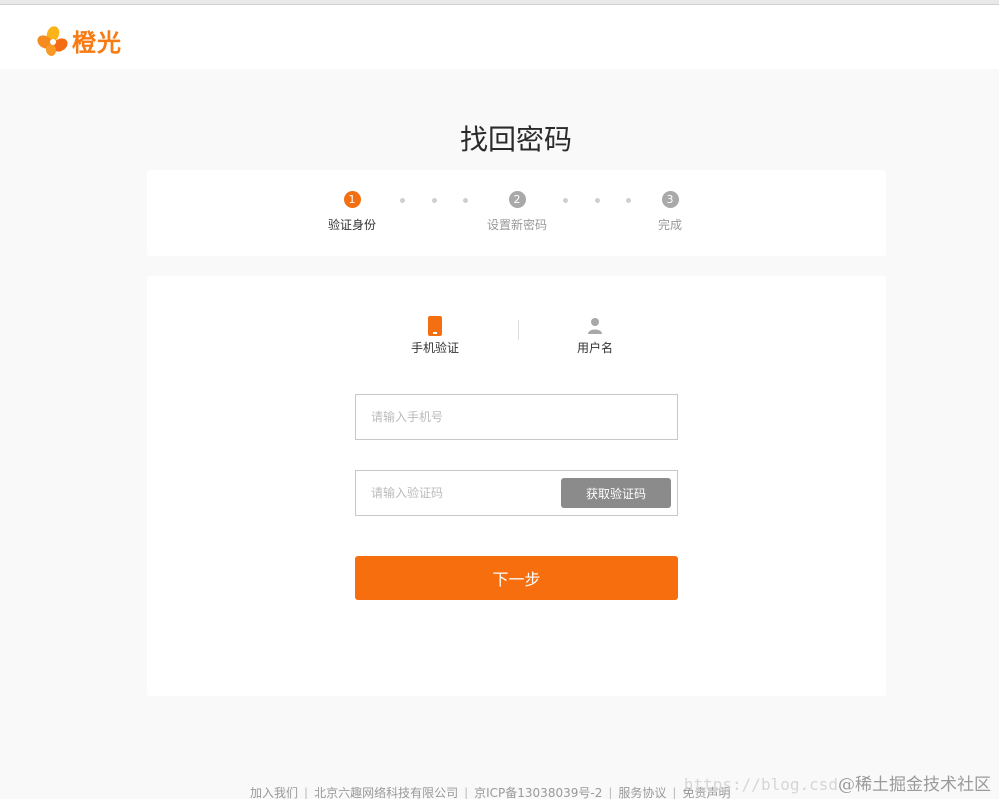 Image resolution: width=999 pixels, height=799 pixels. What do you see at coordinates (435, 326) in the screenshot?
I see `phone-icon` at bounding box center [435, 326].